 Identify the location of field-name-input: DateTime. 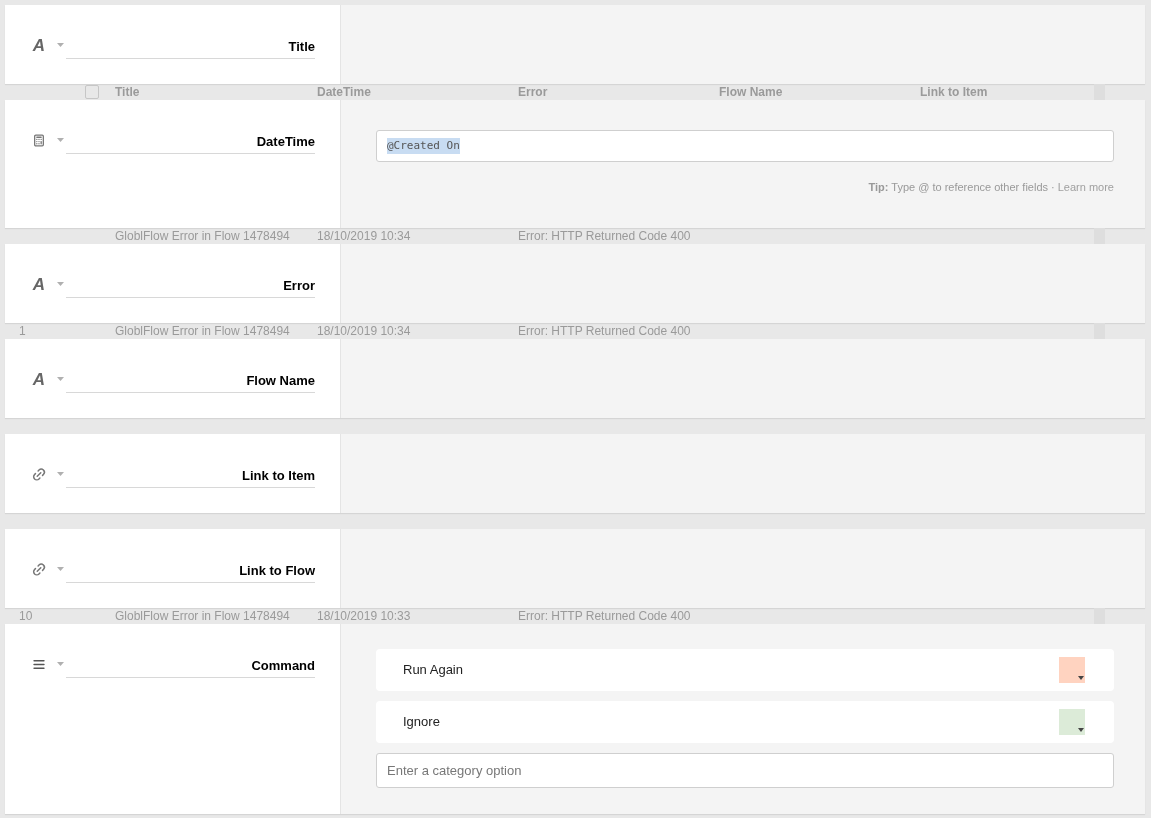
(190, 142).